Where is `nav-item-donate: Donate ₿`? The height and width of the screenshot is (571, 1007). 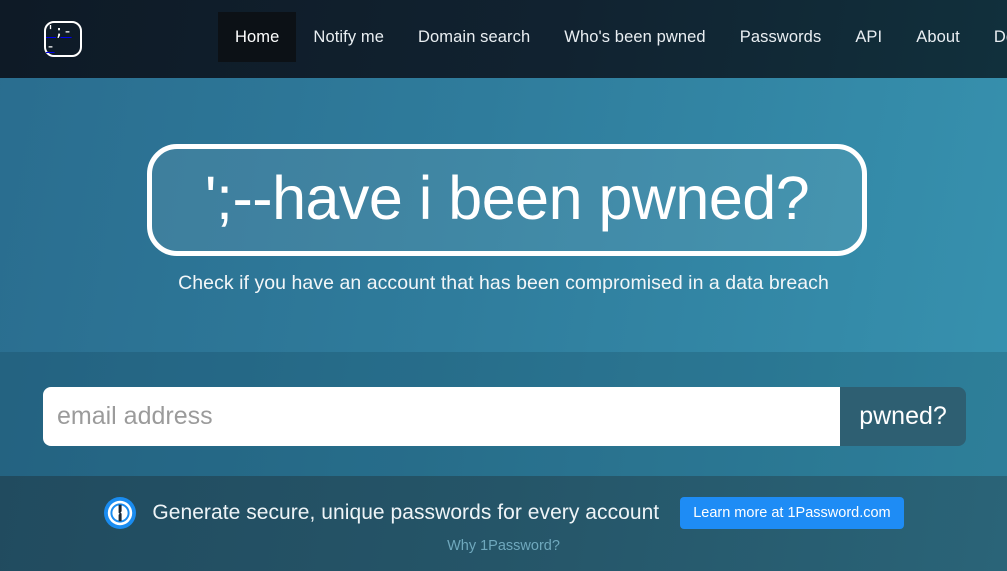 nav-item-donate: Donate ₿ is located at coordinates (992, 37).